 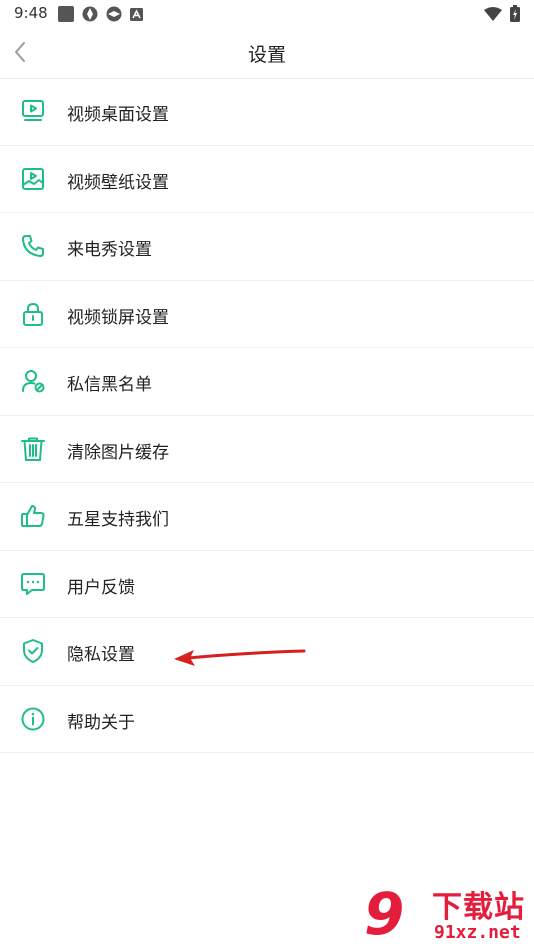 What do you see at coordinates (33, 651) in the screenshot?
I see `shield-icon` at bounding box center [33, 651].